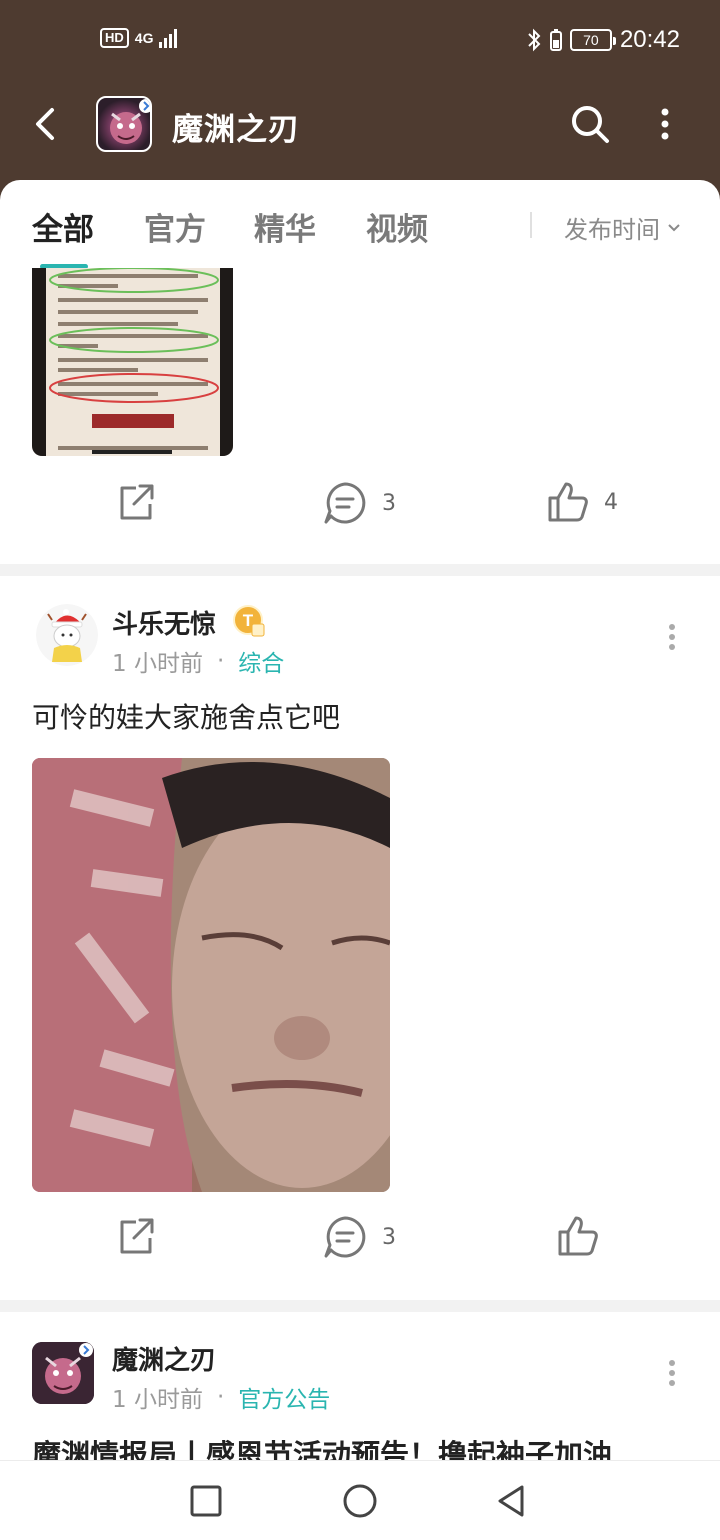 Image resolution: width=720 pixels, height=1540 pixels. Describe the element at coordinates (164, 1358) in the screenshot. I see `author-name: 魔渊之刃` at that location.